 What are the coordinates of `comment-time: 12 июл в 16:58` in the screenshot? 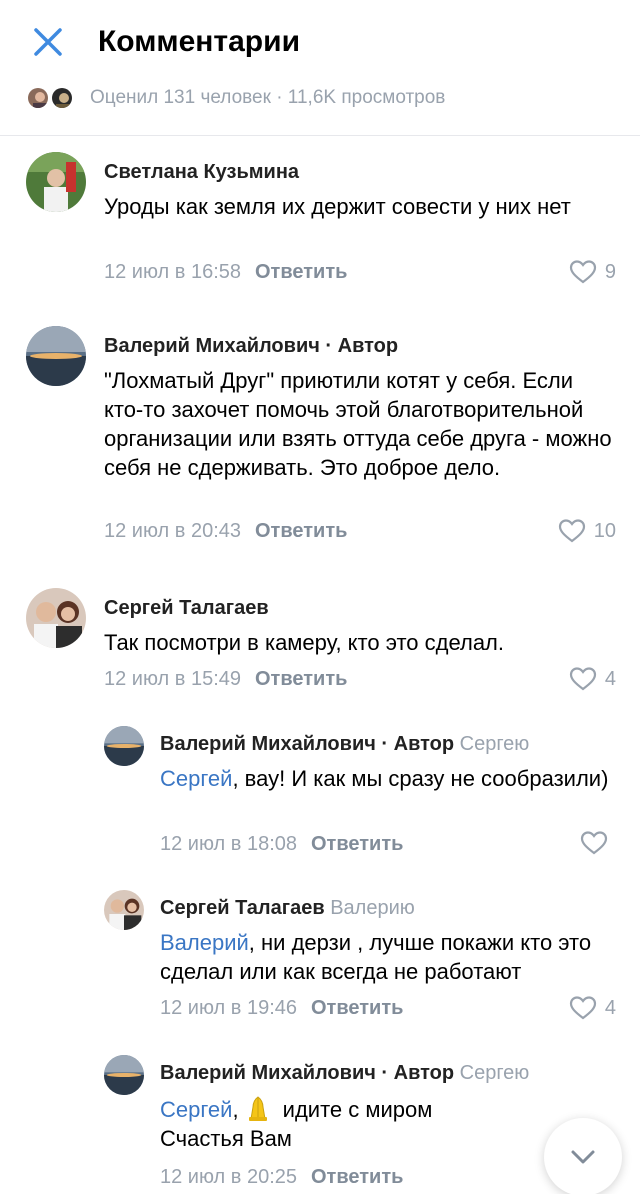 It's located at (172, 272).